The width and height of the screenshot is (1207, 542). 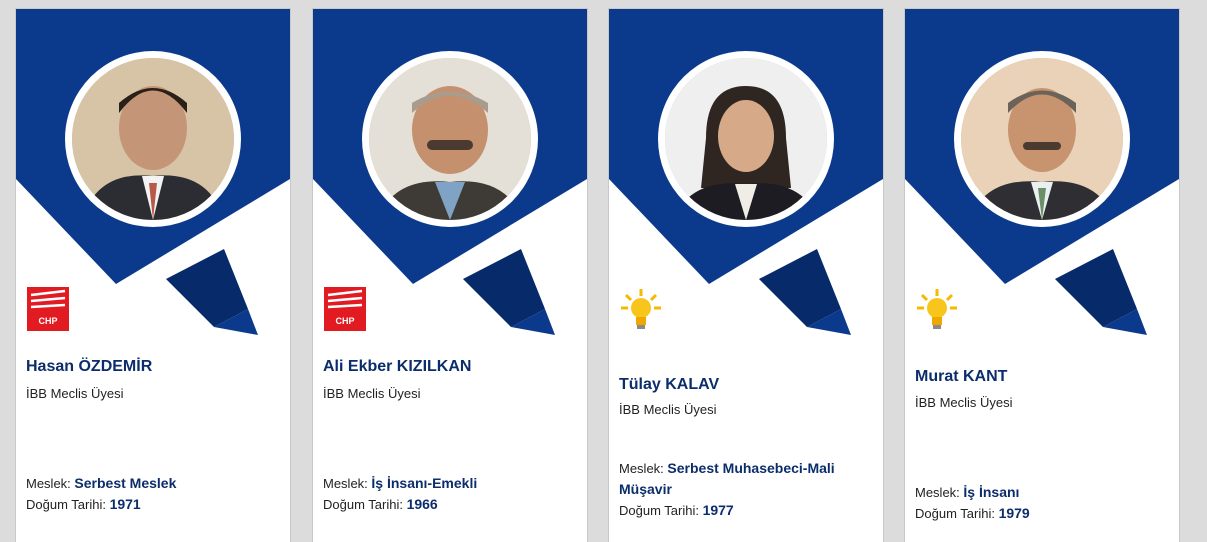 What do you see at coordinates (397, 366) in the screenshot?
I see `member-name: Ali Ekber KIZILKAN` at bounding box center [397, 366].